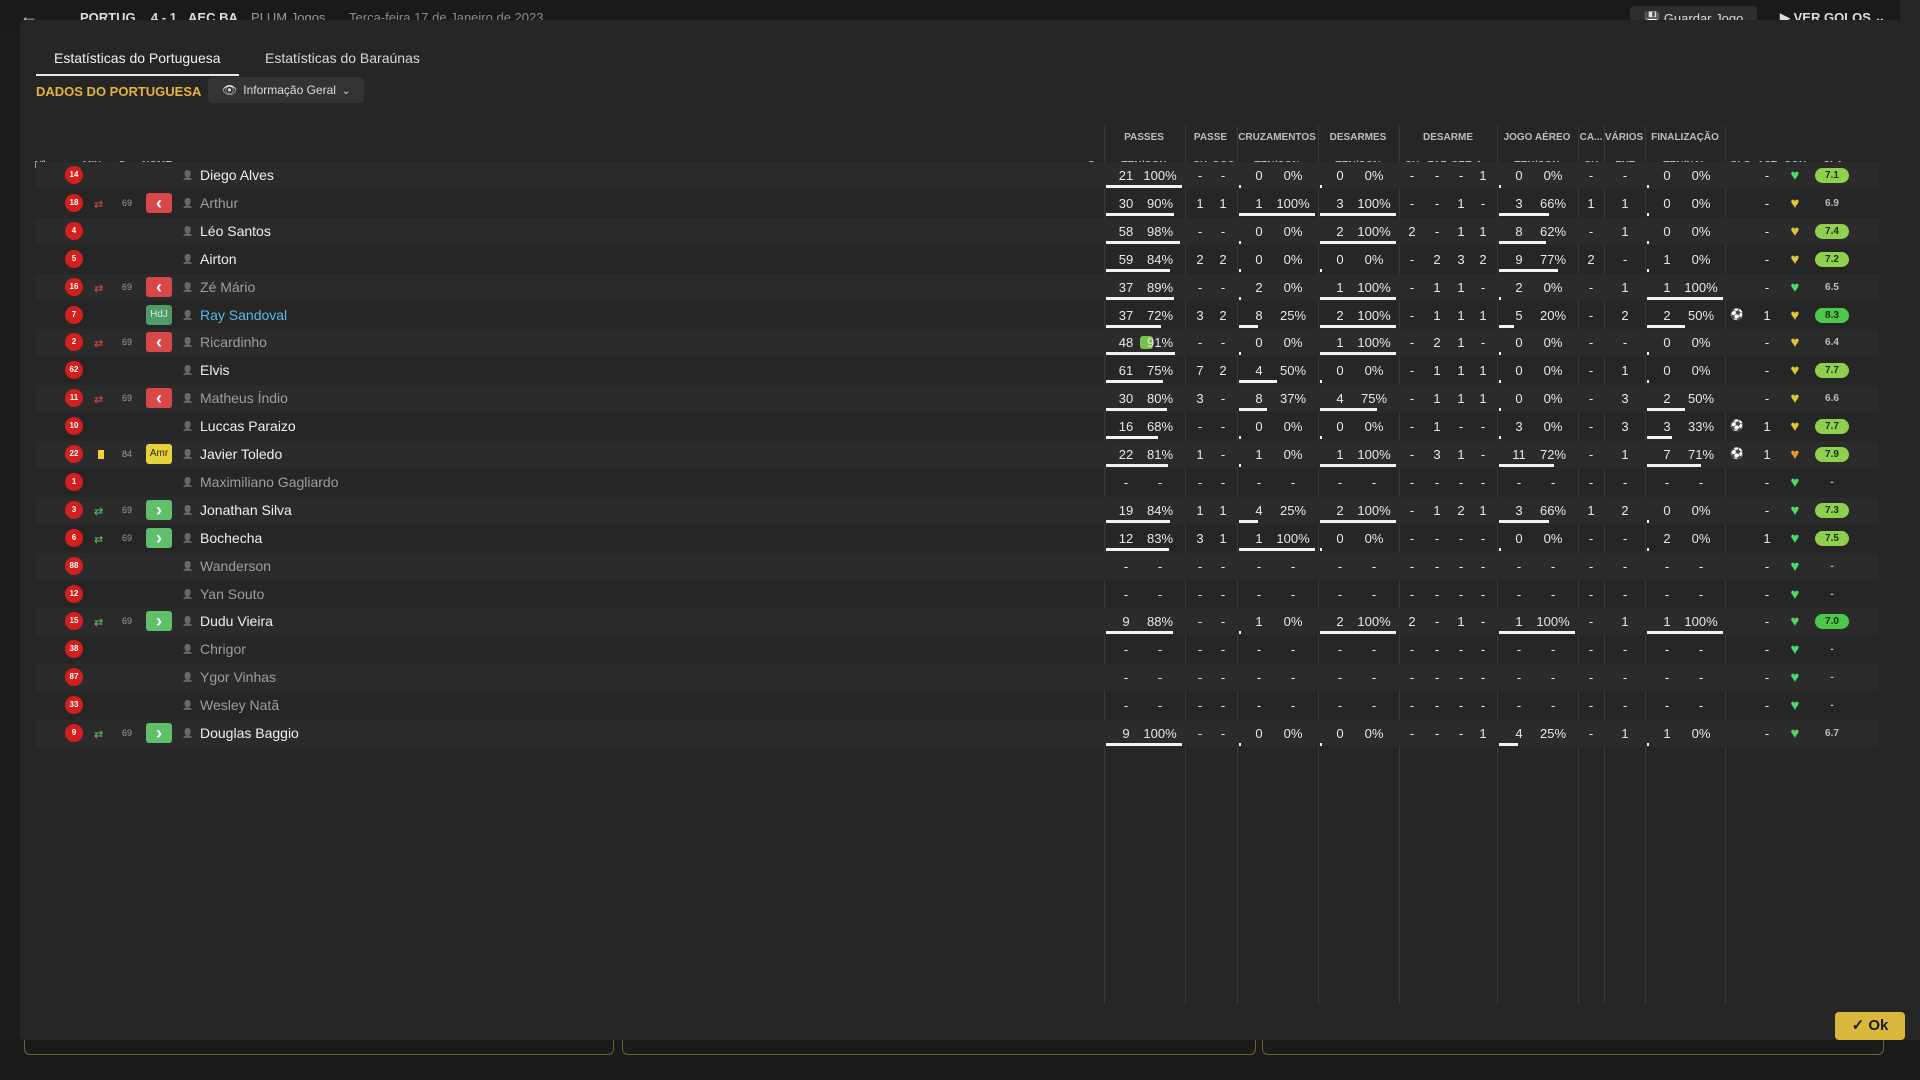 The width and height of the screenshot is (1920, 1080). What do you see at coordinates (159, 202) in the screenshot?
I see `substituted-out-icon: ‹` at bounding box center [159, 202].